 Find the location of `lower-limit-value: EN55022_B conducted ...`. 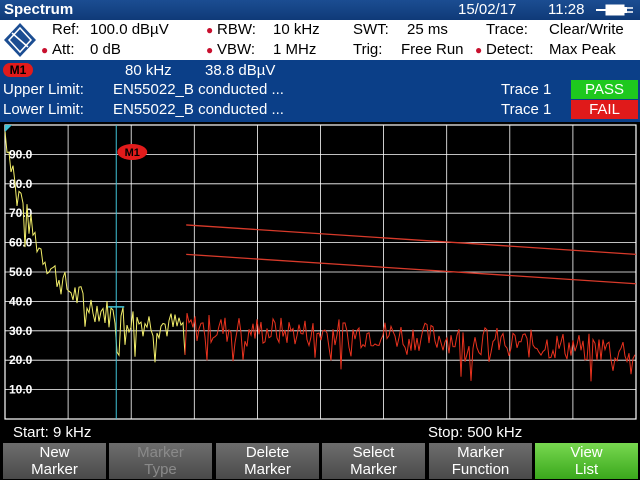

lower-limit-value: EN55022_B conducted ... is located at coordinates (198, 109).